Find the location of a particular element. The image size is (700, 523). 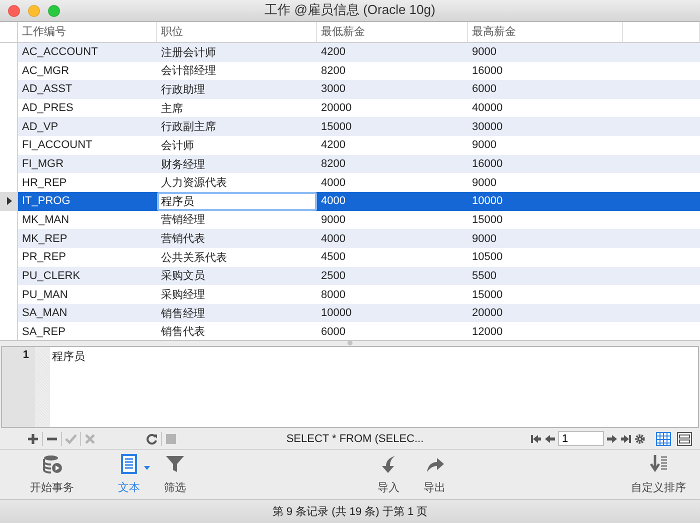

table-row: MK_REP 营销代表 4000 9000 is located at coordinates (350, 238).